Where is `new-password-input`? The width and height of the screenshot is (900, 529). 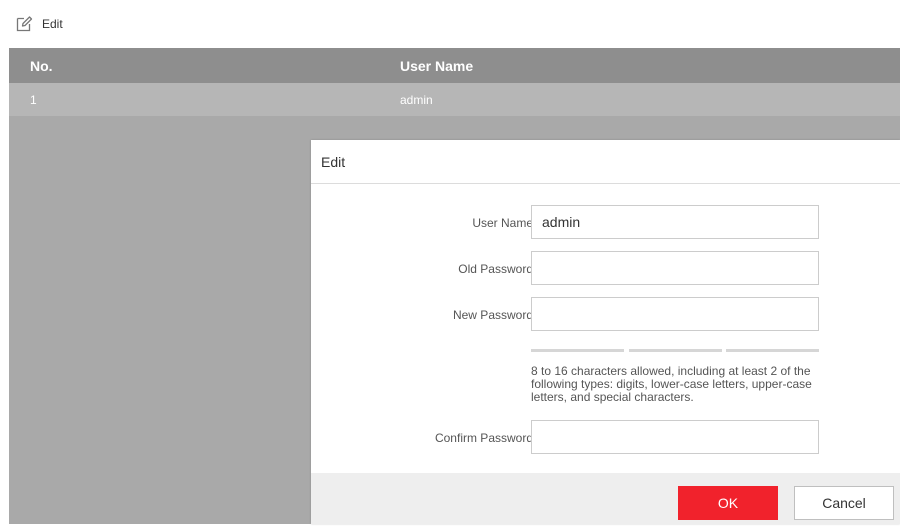 new-password-input is located at coordinates (675, 314).